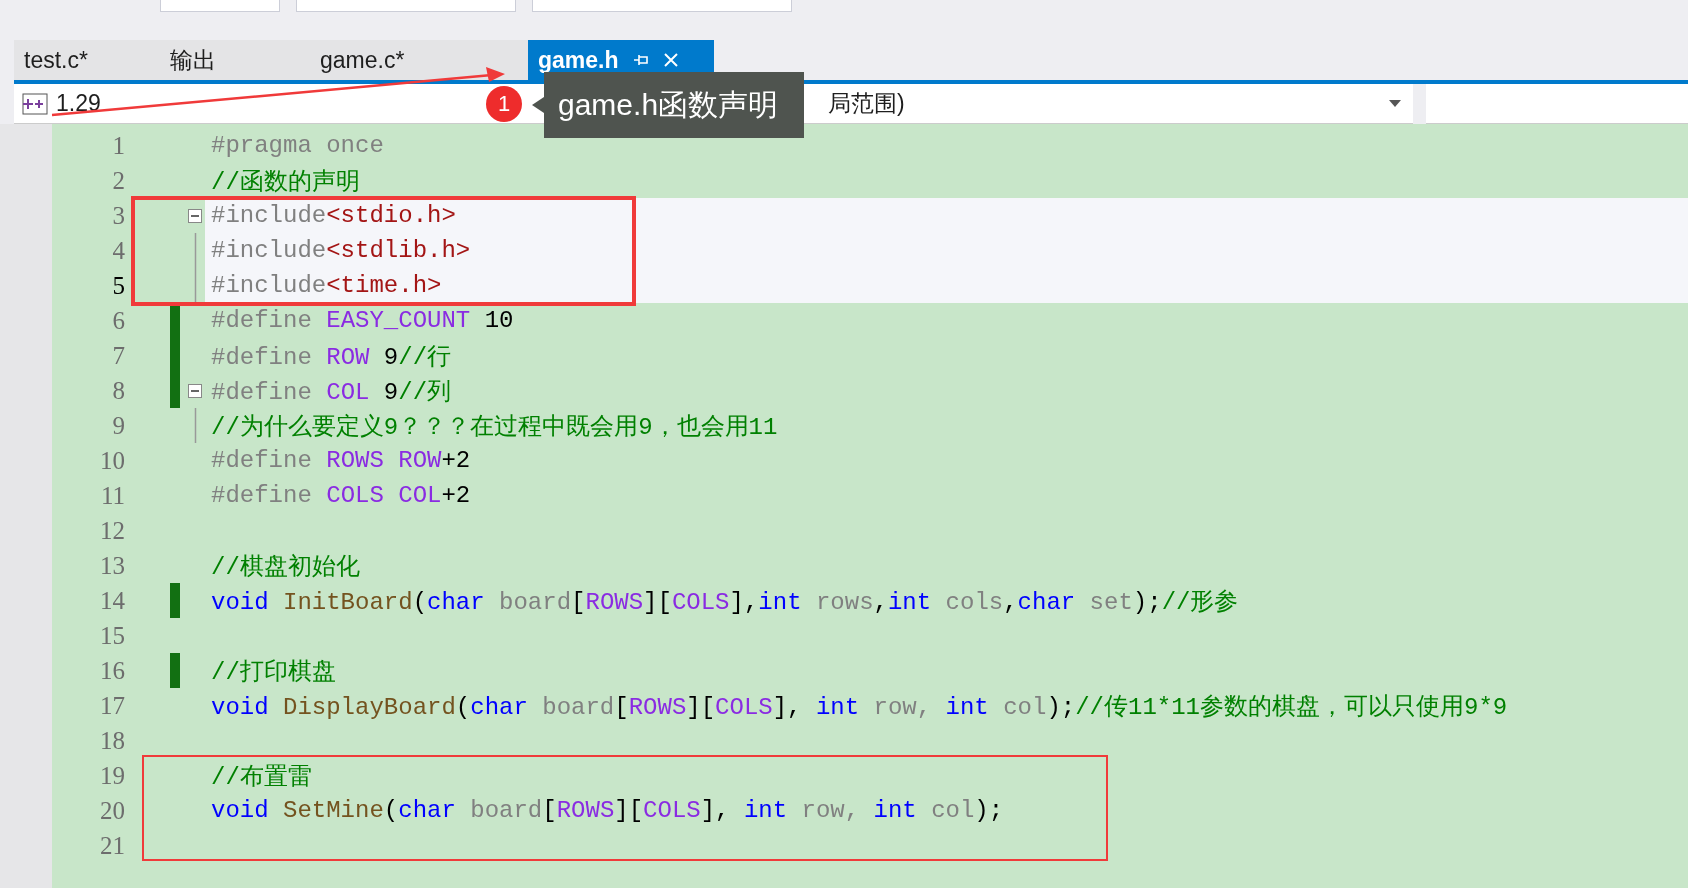 This screenshot has width=1688, height=888. I want to click on line-number: 2, so click(118, 180).